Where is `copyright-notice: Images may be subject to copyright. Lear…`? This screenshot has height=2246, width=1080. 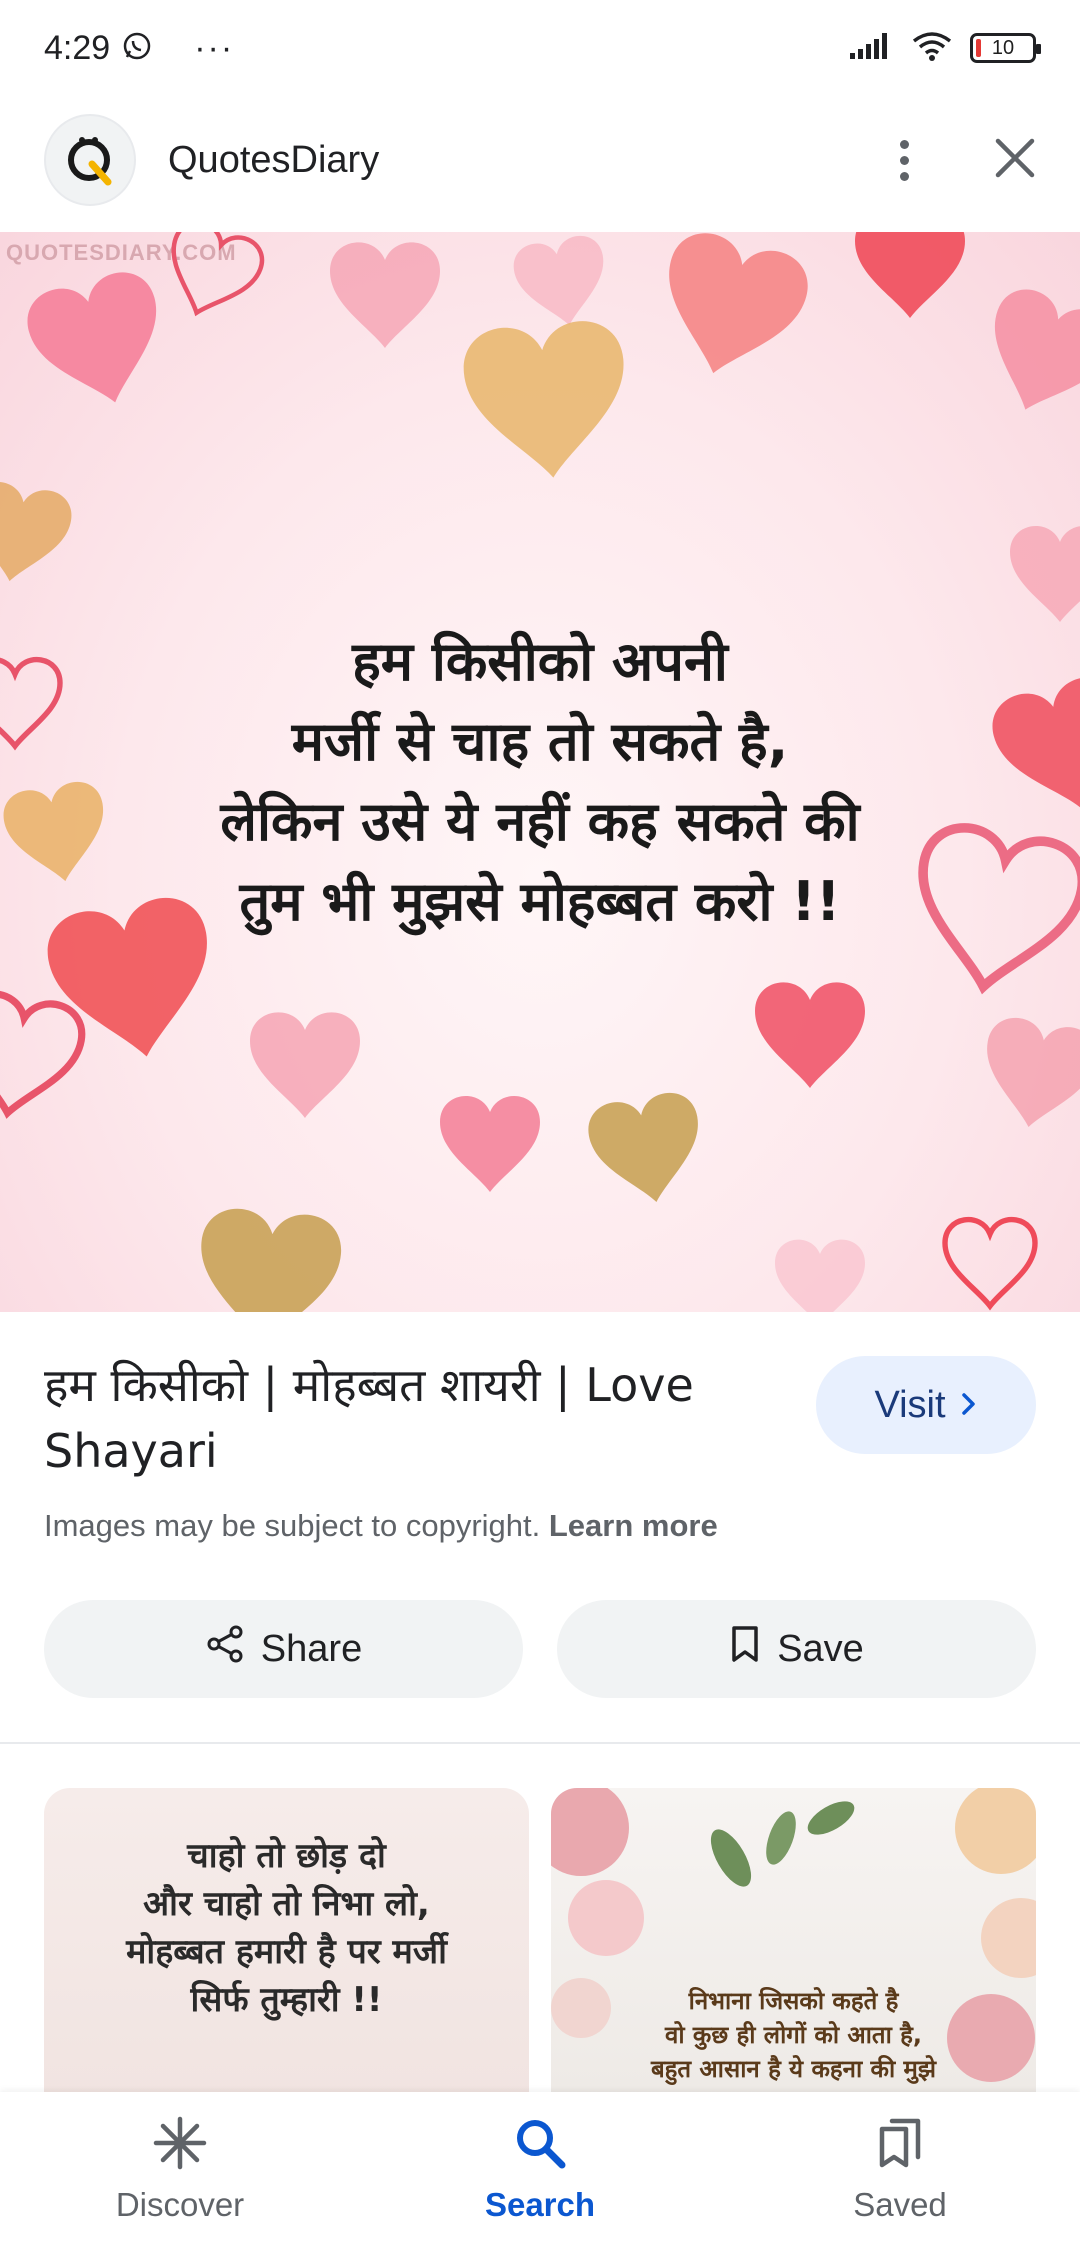 copyright-notice: Images may be subject to copyright. Lear… is located at coordinates (381, 1526).